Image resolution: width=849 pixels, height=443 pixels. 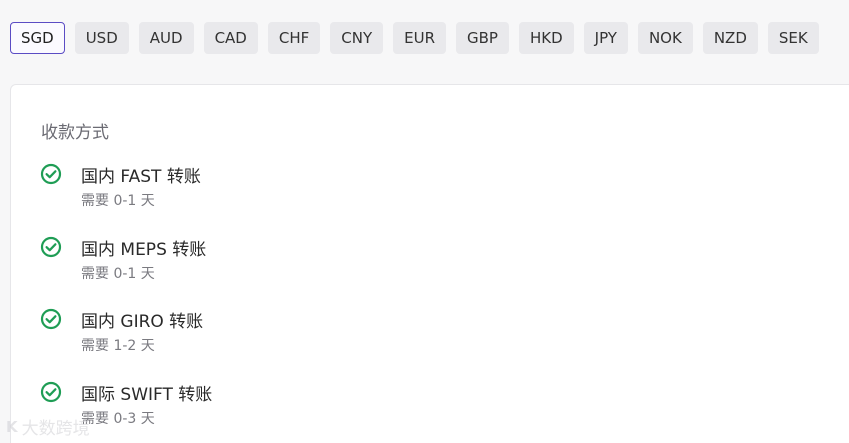 What do you see at coordinates (118, 419) in the screenshot?
I see `payment-method-duration: 需要 0-3 天` at bounding box center [118, 419].